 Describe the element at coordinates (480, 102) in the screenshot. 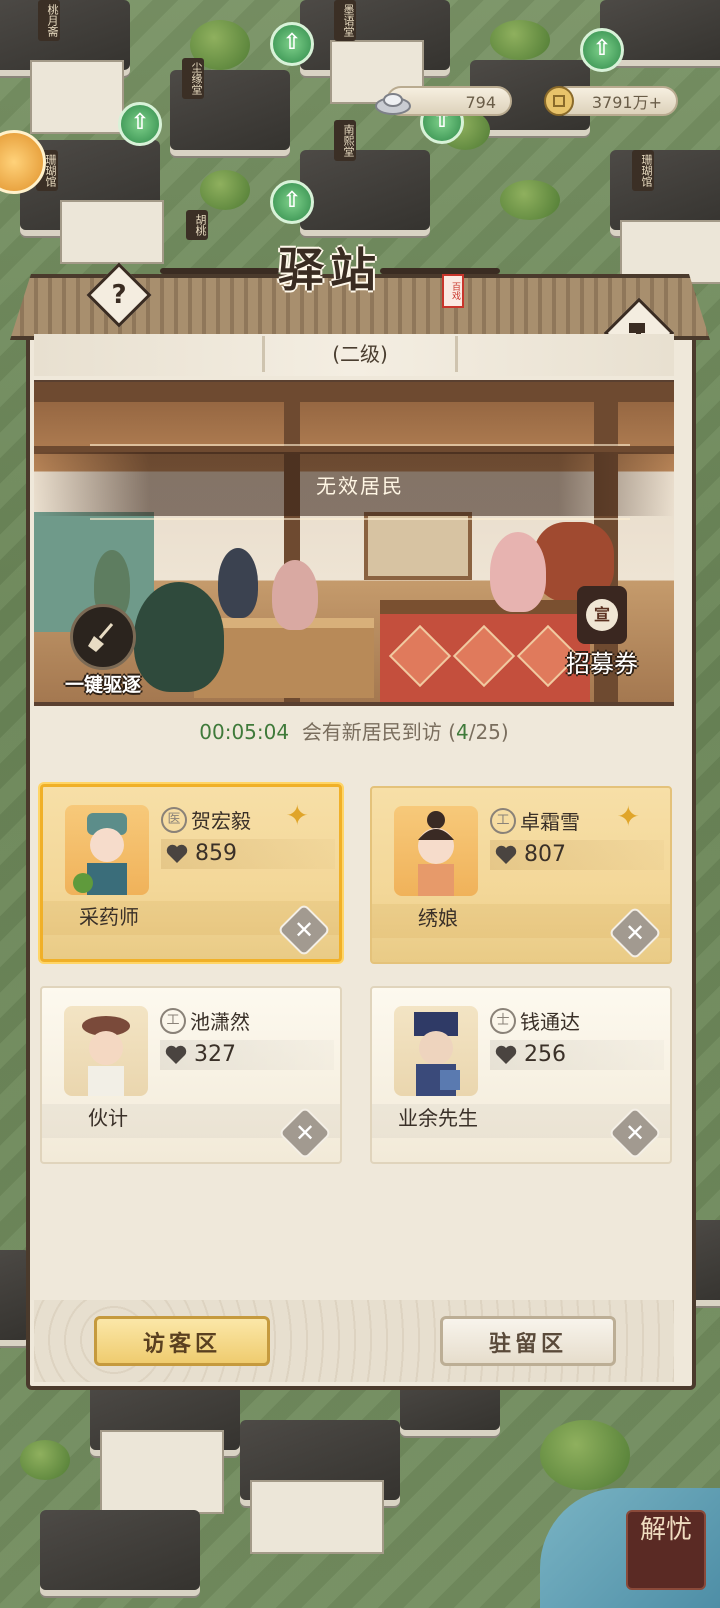

I see `silver-amount: 794` at that location.